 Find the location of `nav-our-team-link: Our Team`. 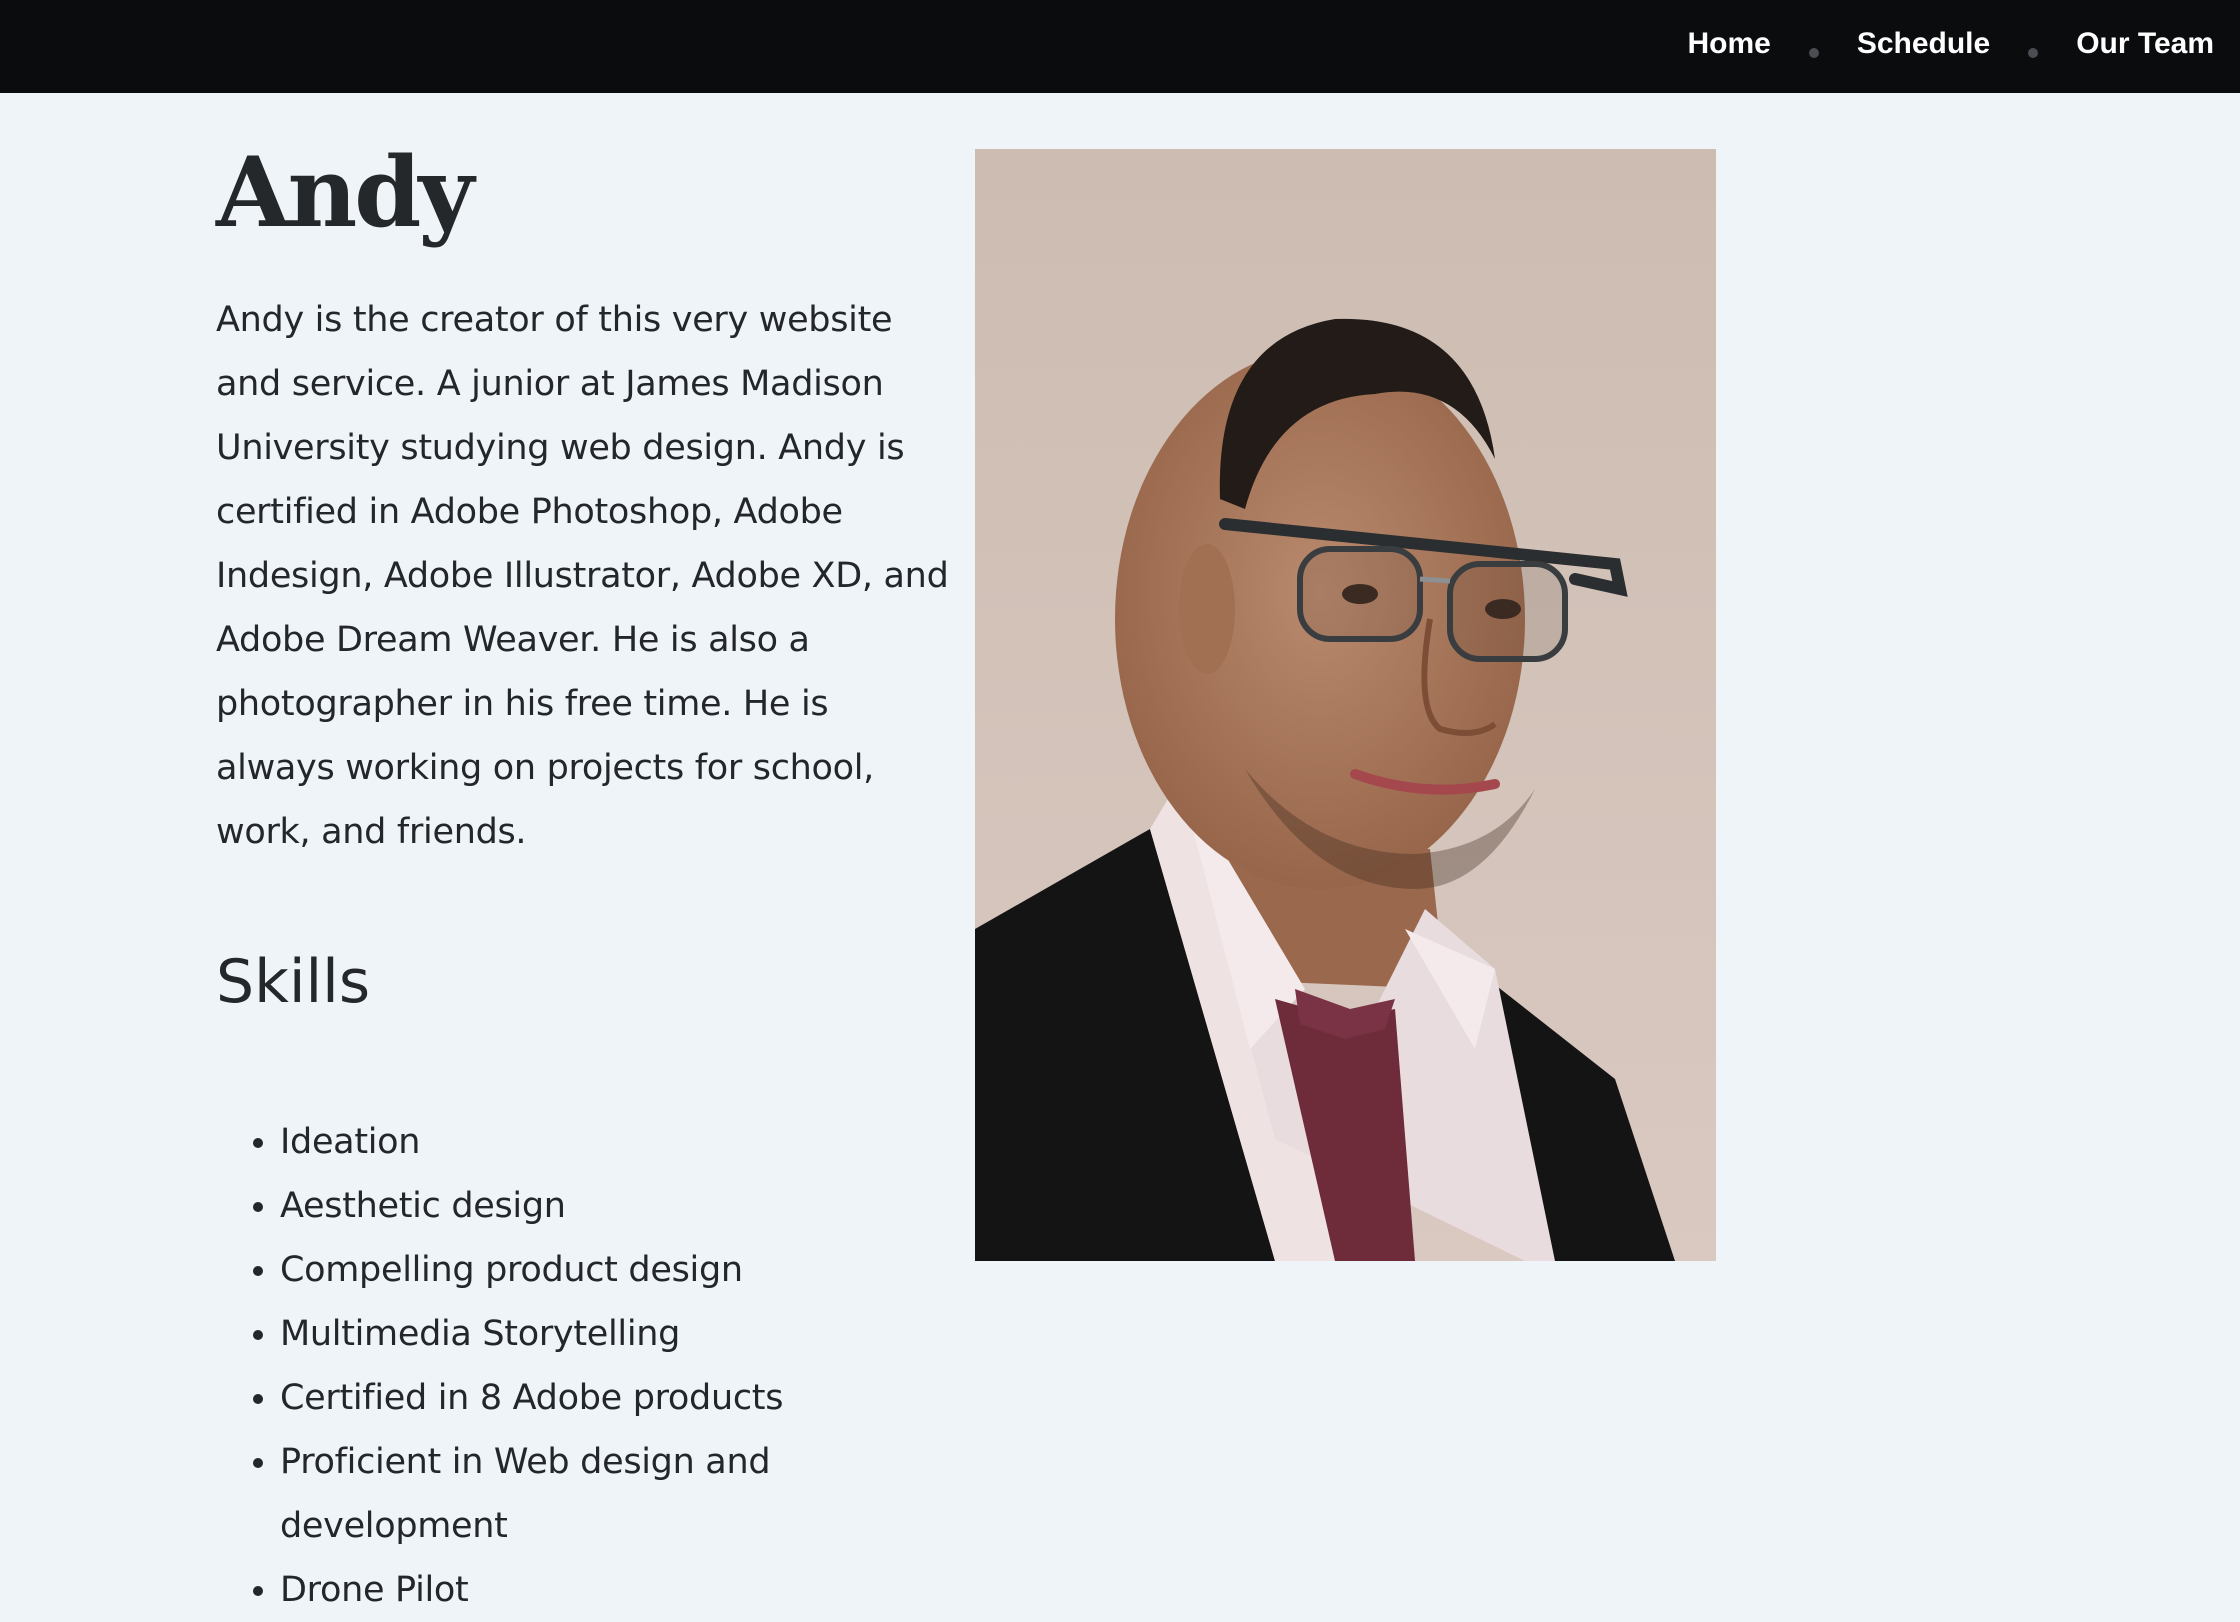

nav-our-team-link: Our Team is located at coordinates (2145, 44).